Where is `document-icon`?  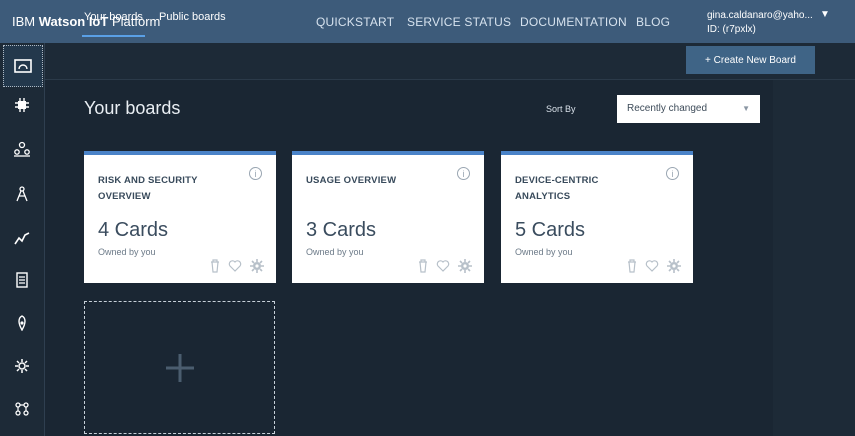
document-icon is located at coordinates (22, 280).